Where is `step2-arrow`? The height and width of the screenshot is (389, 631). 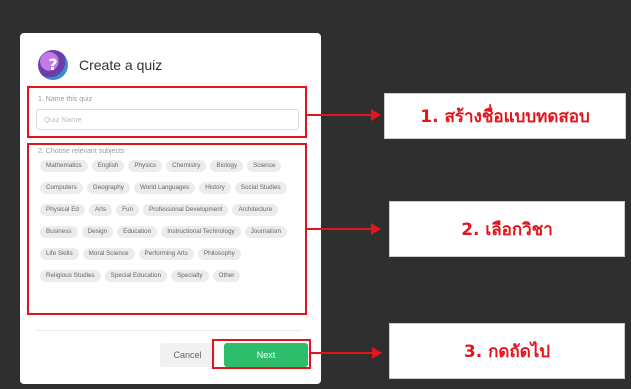
step2-arrow is located at coordinates (344, 229).